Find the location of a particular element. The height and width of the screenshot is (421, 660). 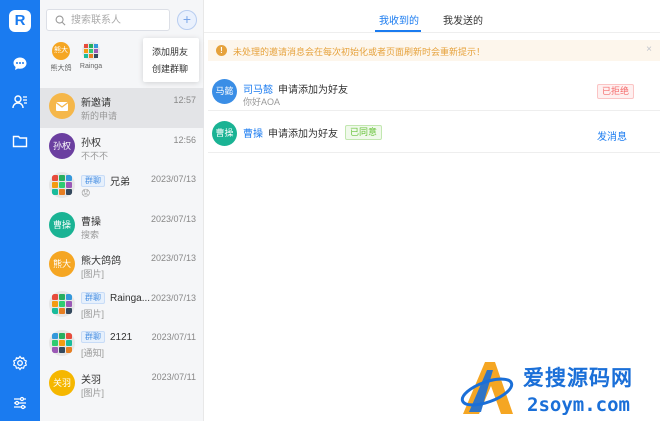

pinned-contact-label: 熊大鸽 is located at coordinates (61, 68).